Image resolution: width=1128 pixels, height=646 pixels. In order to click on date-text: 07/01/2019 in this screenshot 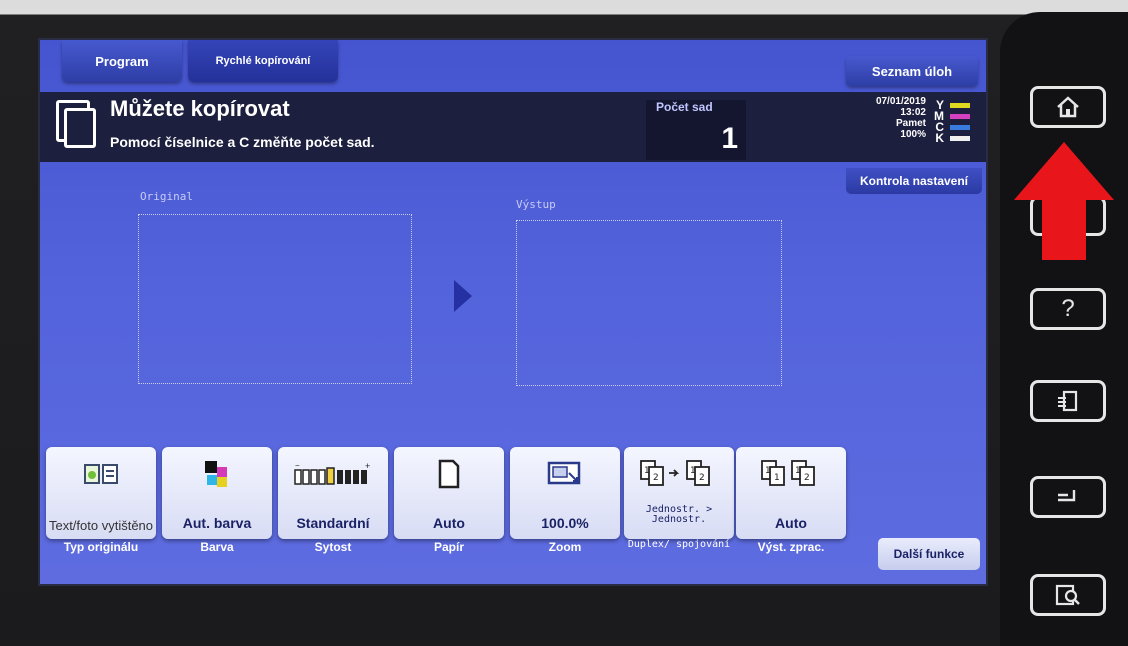, I will do `click(900, 101)`.